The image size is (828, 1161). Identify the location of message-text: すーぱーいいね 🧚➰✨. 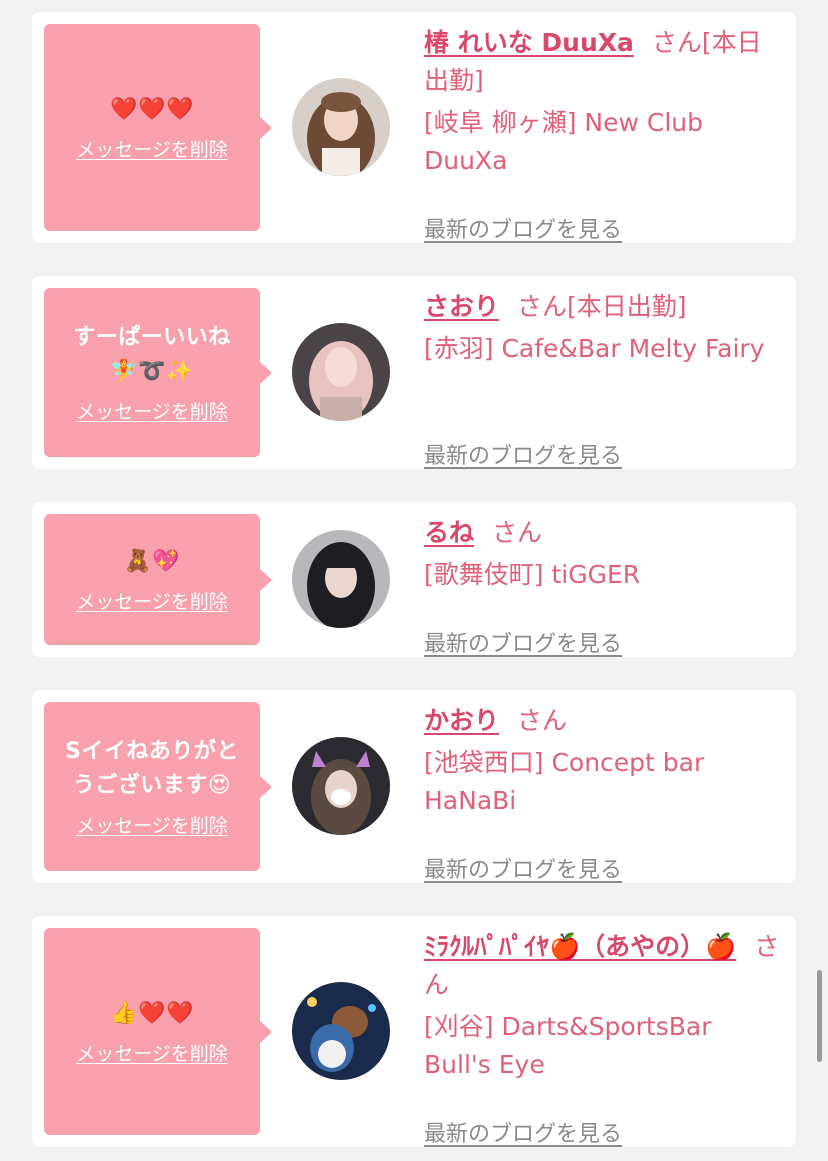
(152, 354).